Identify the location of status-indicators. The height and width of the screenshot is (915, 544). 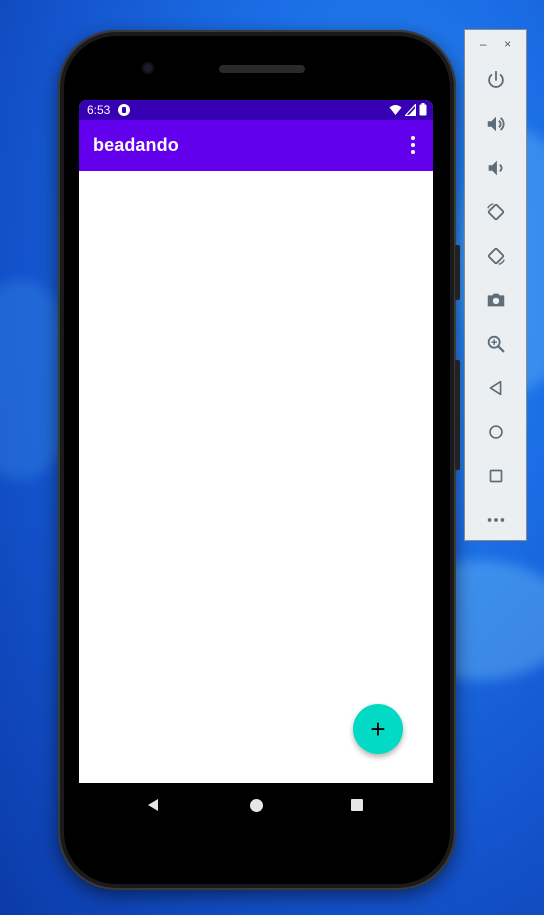
(408, 109).